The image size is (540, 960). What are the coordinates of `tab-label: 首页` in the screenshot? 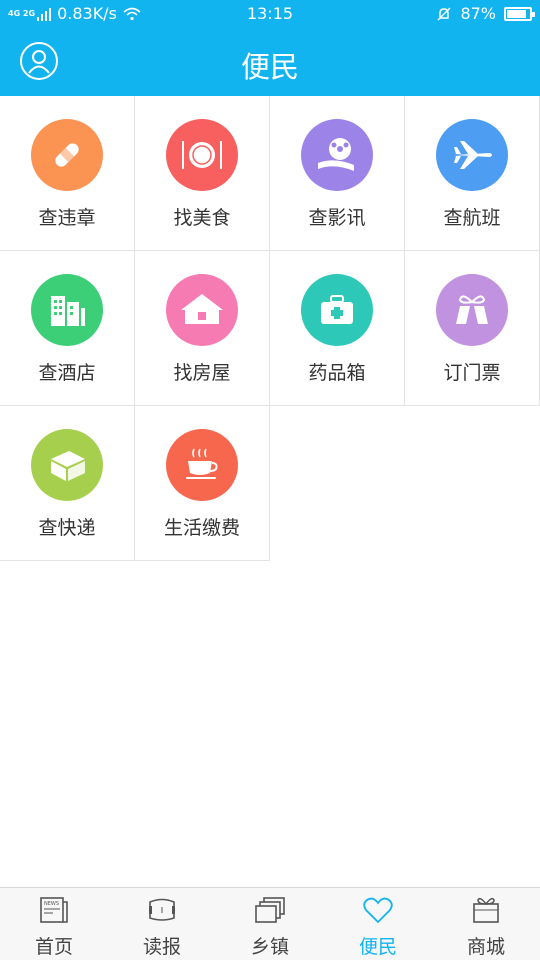 It's located at (53, 947).